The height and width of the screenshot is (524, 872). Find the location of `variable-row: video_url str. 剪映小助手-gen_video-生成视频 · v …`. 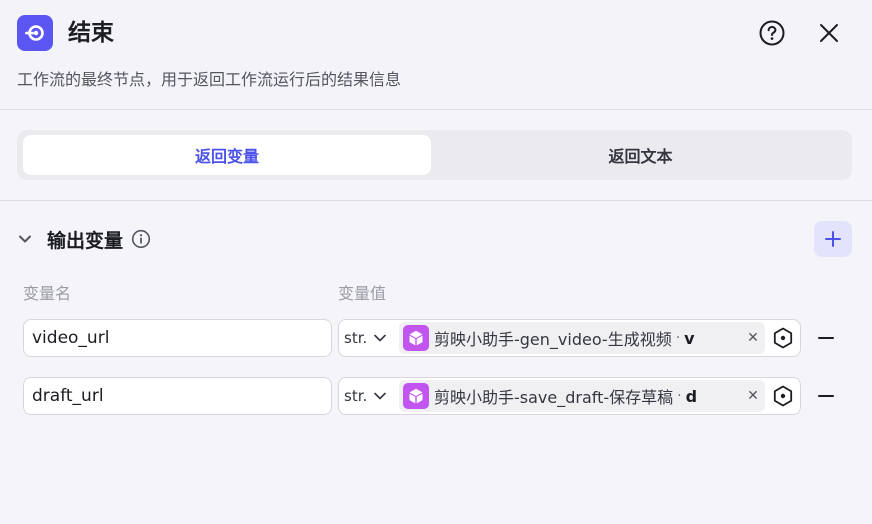

variable-row: video_url str. 剪映小助手-gen_video-生成视频 · v … is located at coordinates (436, 339).